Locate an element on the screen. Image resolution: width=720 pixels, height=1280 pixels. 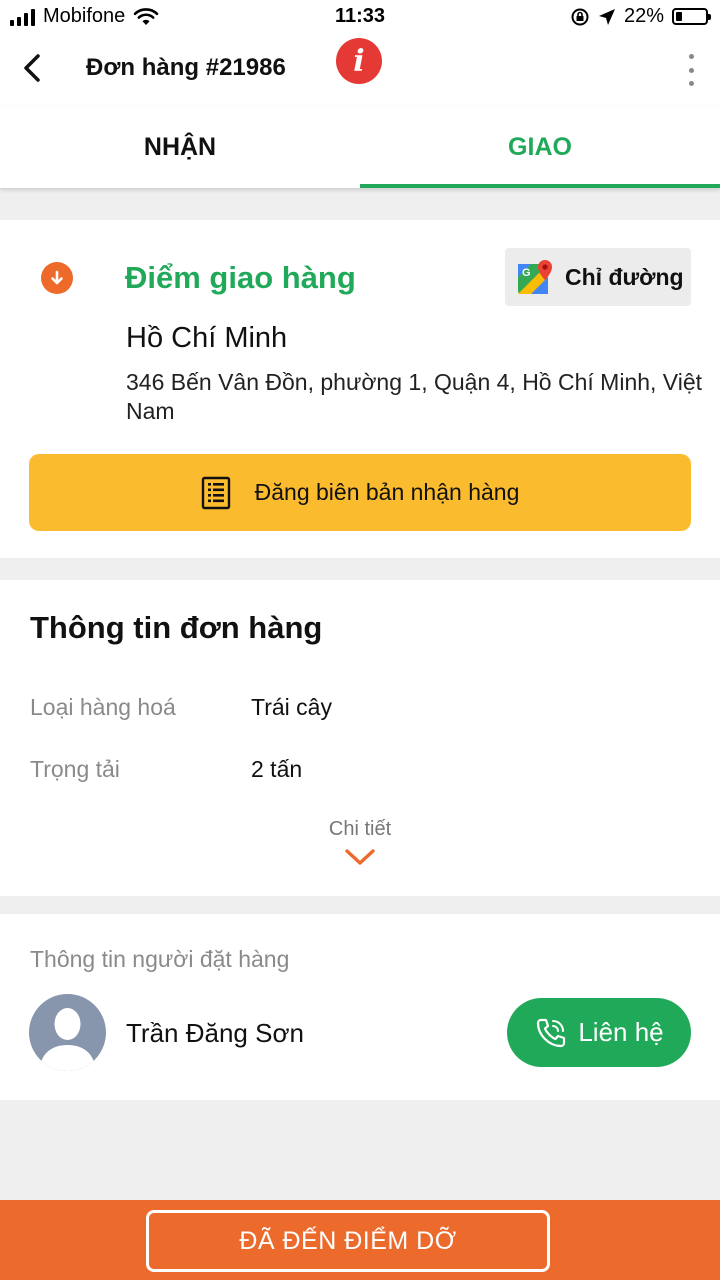
arrived-at-dropoff-label: ĐÃ ĐẾN ĐIỂM DỠ is located at coordinates (348, 1240).